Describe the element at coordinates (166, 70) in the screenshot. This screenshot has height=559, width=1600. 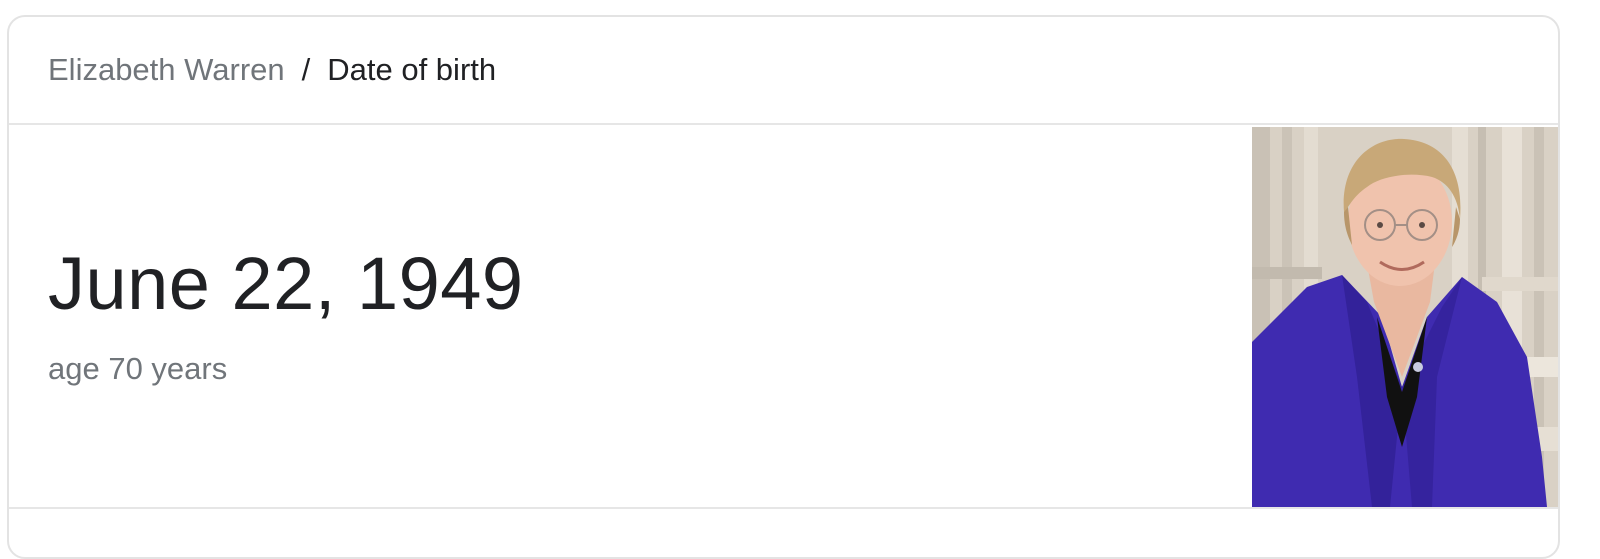
I see `breadcrumb-parent-link: Elizabeth Warren` at that location.